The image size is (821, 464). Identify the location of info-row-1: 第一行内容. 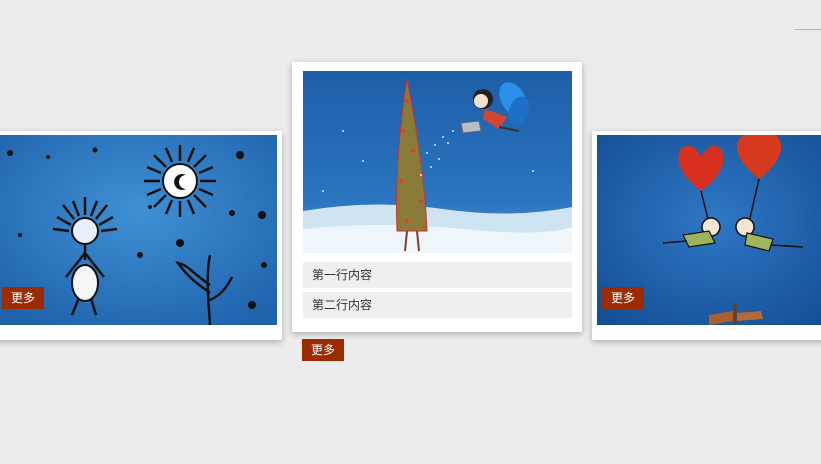
(437, 275).